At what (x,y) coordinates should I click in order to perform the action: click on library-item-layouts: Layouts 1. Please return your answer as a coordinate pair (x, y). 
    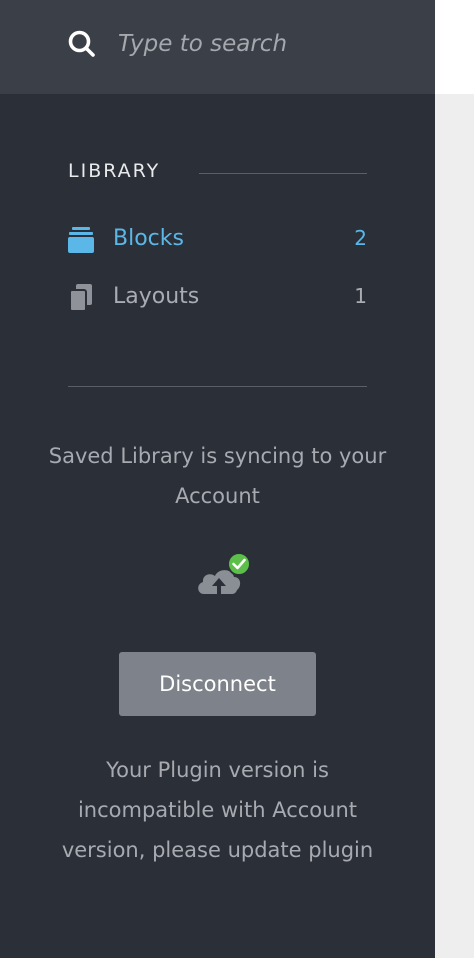
    Looking at the image, I should click on (217, 298).